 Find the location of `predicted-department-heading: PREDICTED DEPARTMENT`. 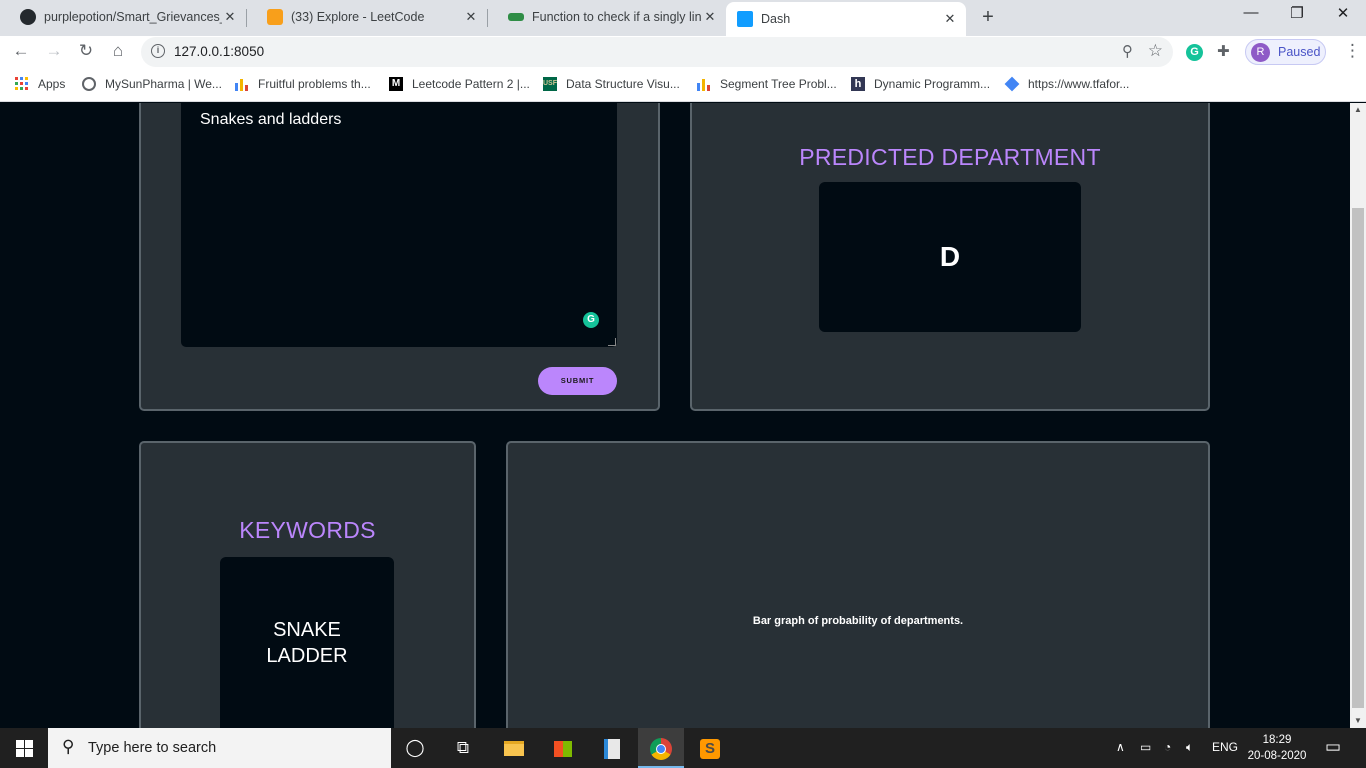

predicted-department-heading: PREDICTED DEPARTMENT is located at coordinates (950, 157).